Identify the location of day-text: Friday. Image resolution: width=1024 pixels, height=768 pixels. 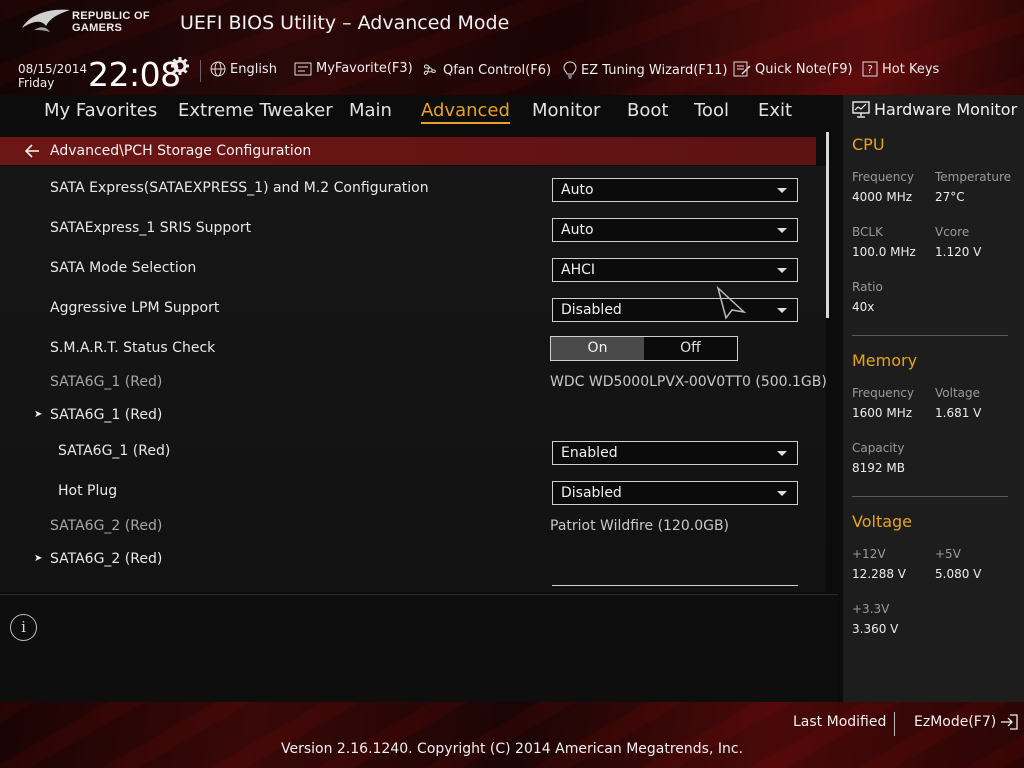
(36, 83).